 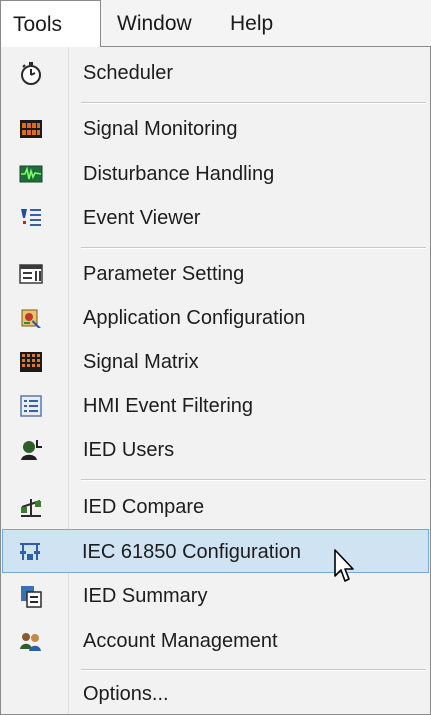 What do you see at coordinates (179, 174) in the screenshot?
I see `menu-item-label: Disturbance Handling` at bounding box center [179, 174].